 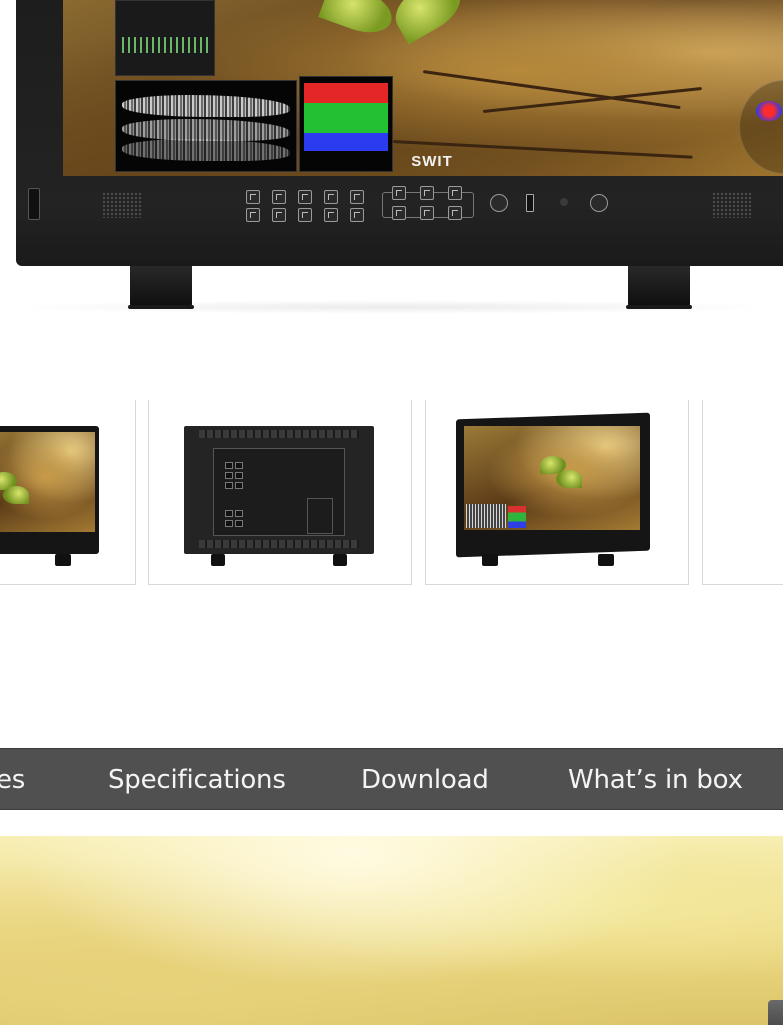 I want to click on tab-specifications: Specifications, so click(x=197, y=779).